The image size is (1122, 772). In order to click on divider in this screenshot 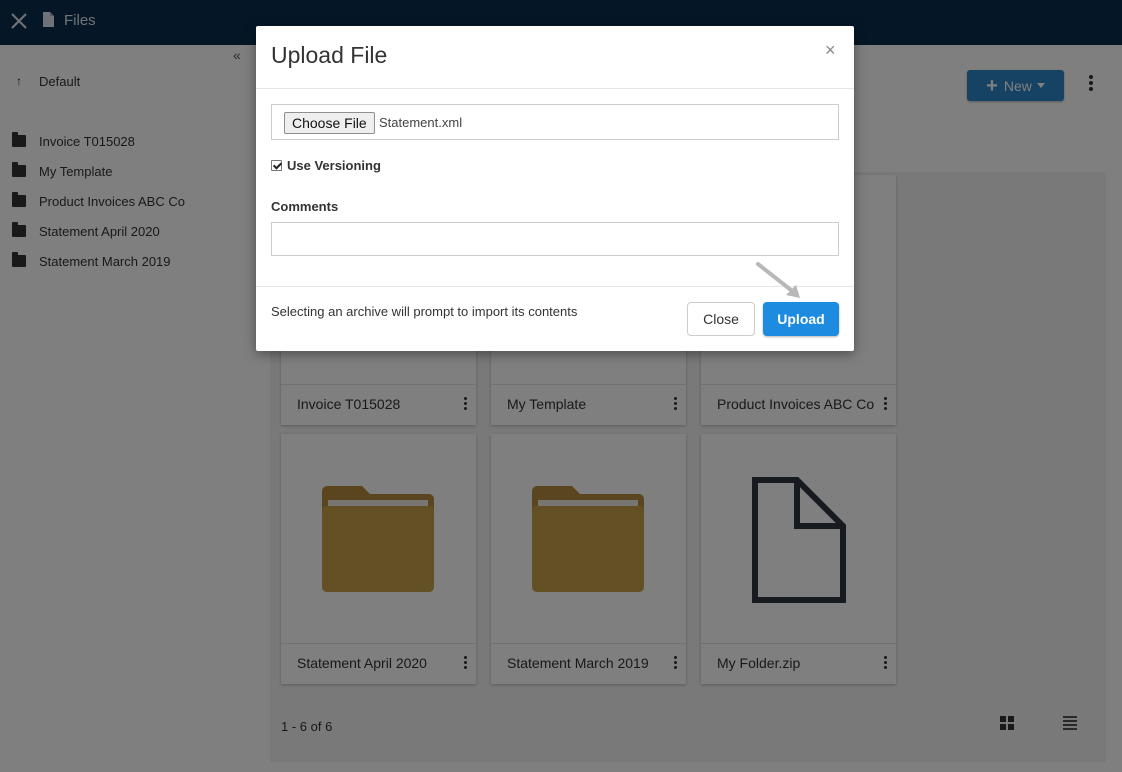, I will do `click(555, 88)`.